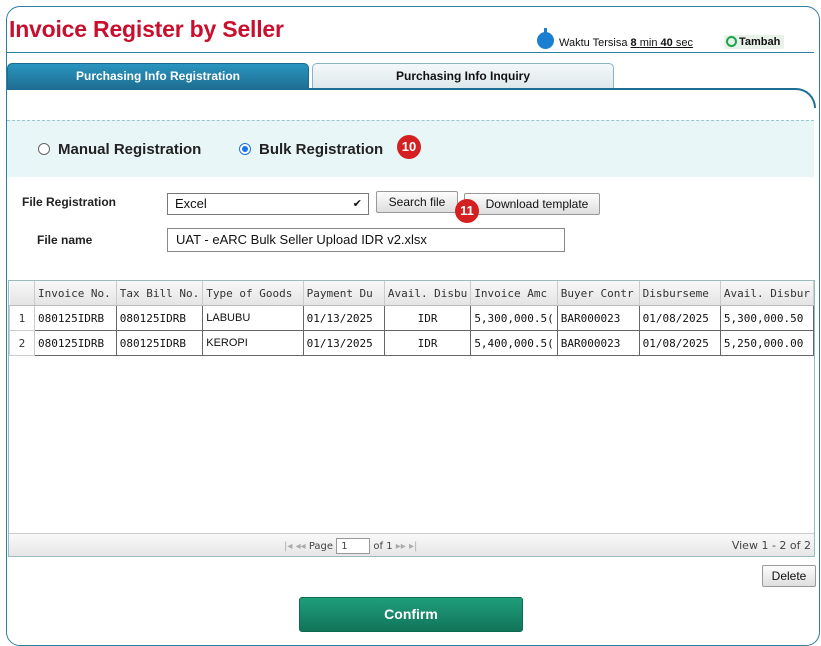 The height and width of the screenshot is (646, 821). Describe the element at coordinates (353, 546) in the screenshot. I see `page-number-input: 1` at that location.